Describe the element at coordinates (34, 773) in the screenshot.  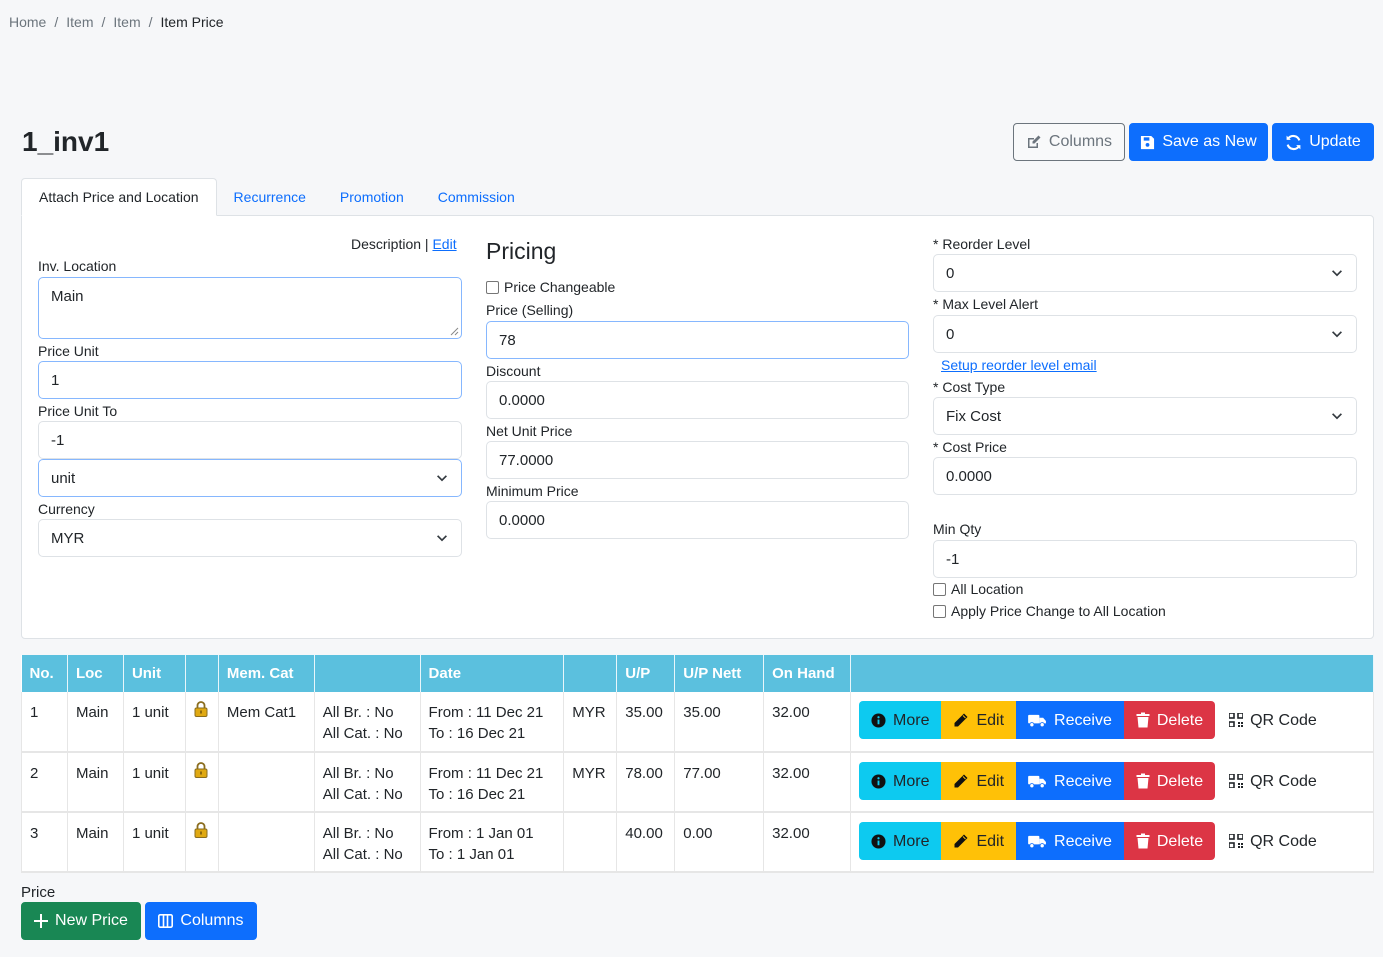
I see `row-no: 2` at that location.